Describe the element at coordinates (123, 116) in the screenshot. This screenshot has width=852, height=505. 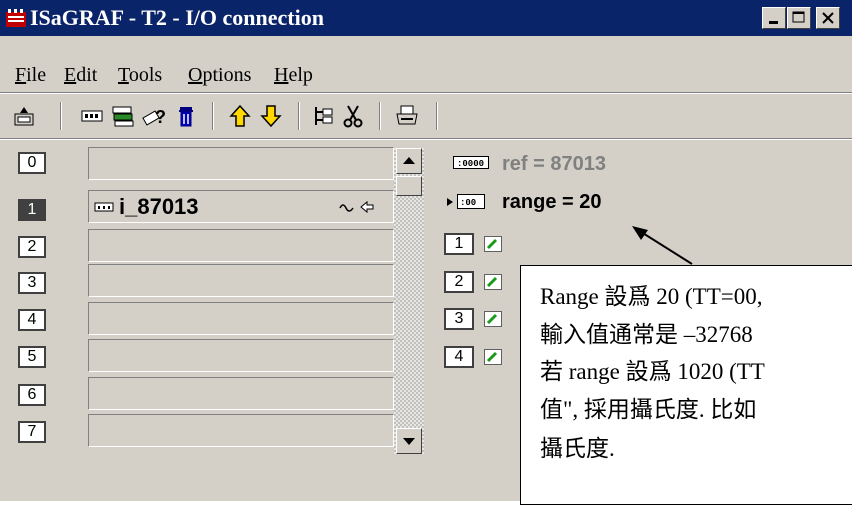
I see `equipment-icon` at that location.